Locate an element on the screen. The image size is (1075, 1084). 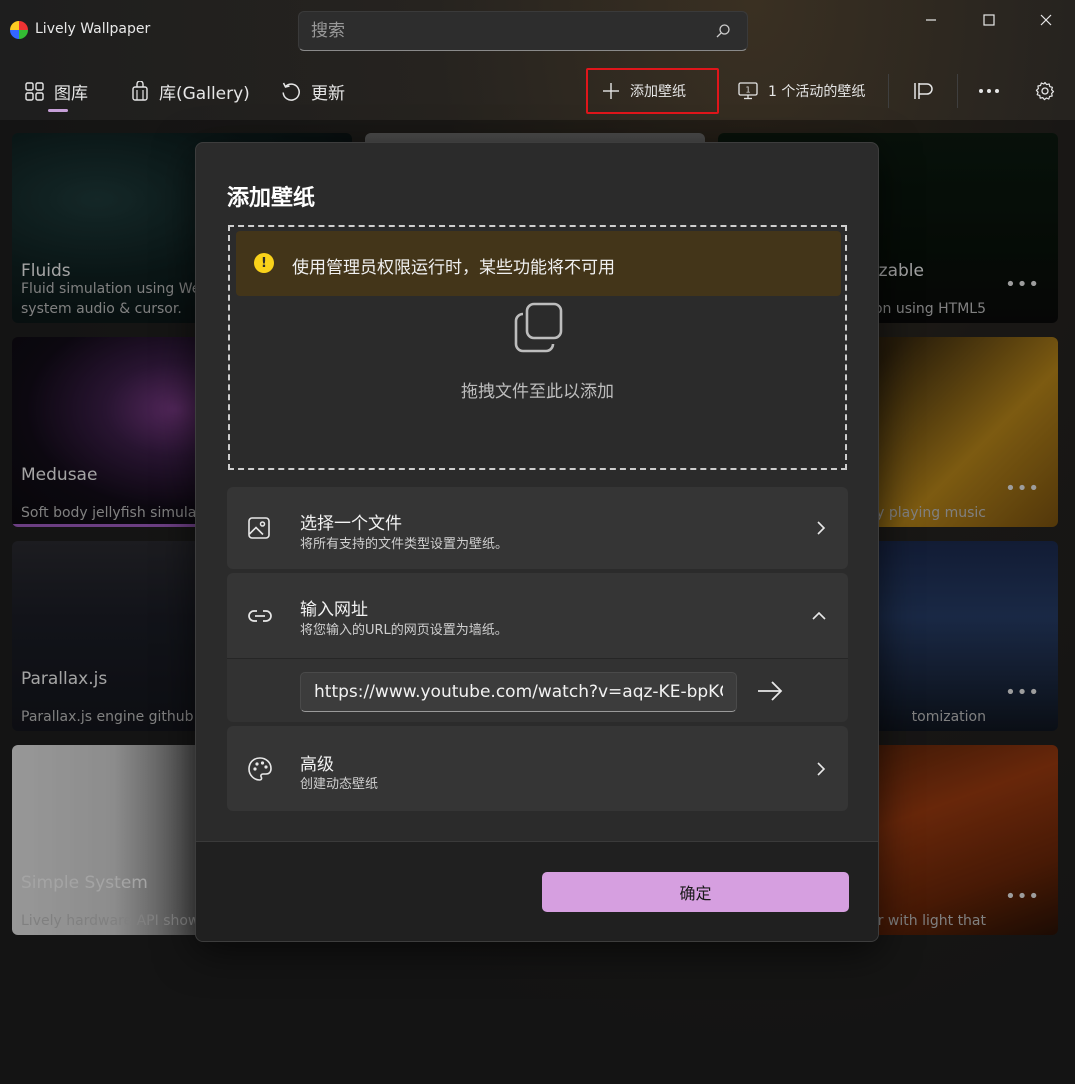
choose-file-option: 选择一个文件 将所有支持的文件类型设置为壁纸。 is located at coordinates (537, 528).